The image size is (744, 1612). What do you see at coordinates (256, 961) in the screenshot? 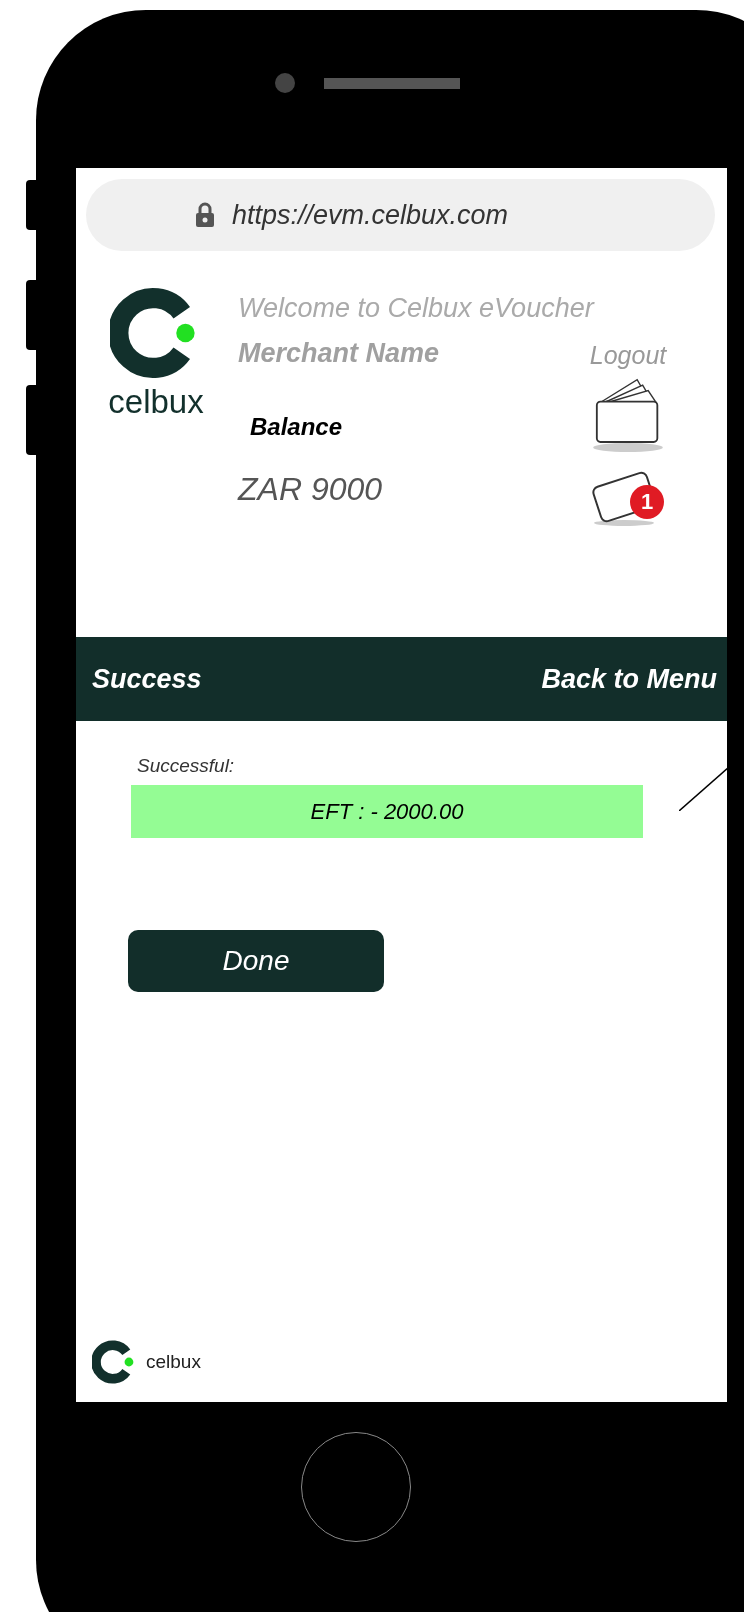
I see `done-button: Done` at bounding box center [256, 961].